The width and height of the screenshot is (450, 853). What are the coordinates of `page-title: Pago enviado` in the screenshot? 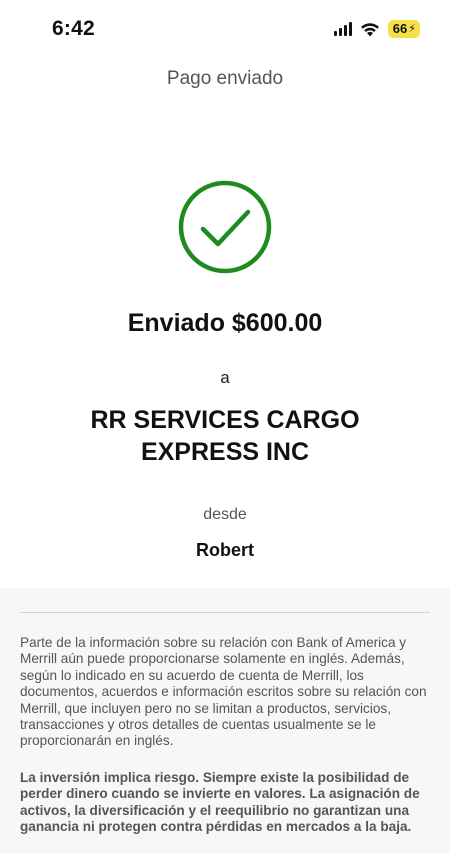 It's located at (225, 78).